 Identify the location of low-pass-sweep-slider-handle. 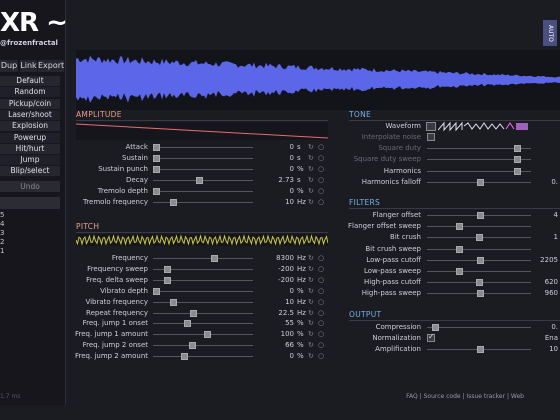
(460, 271).